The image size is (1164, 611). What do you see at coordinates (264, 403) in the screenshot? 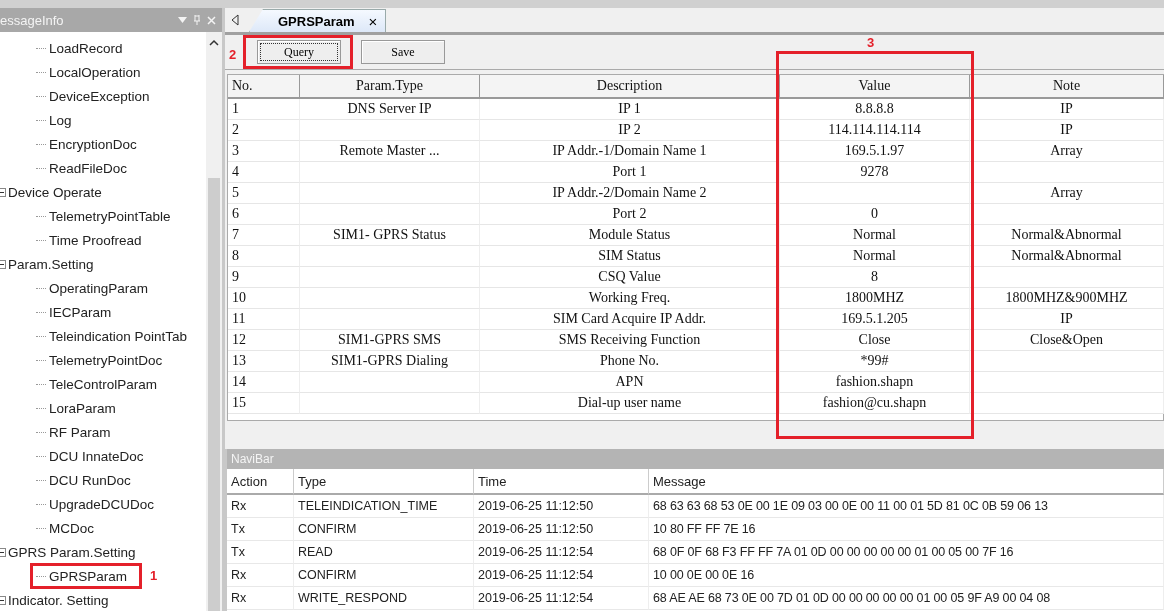
I see `table-cell: 15` at bounding box center [264, 403].